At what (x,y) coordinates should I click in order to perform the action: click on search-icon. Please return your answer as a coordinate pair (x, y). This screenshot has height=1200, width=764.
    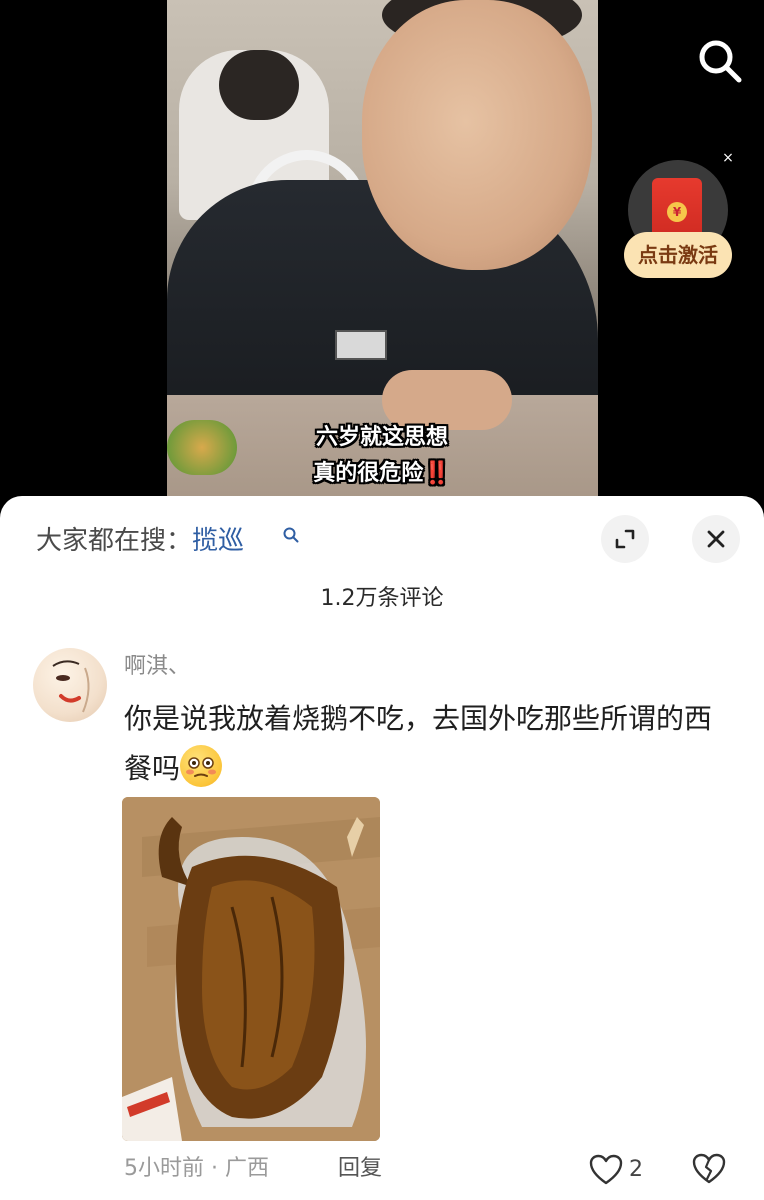
    Looking at the image, I should click on (720, 61).